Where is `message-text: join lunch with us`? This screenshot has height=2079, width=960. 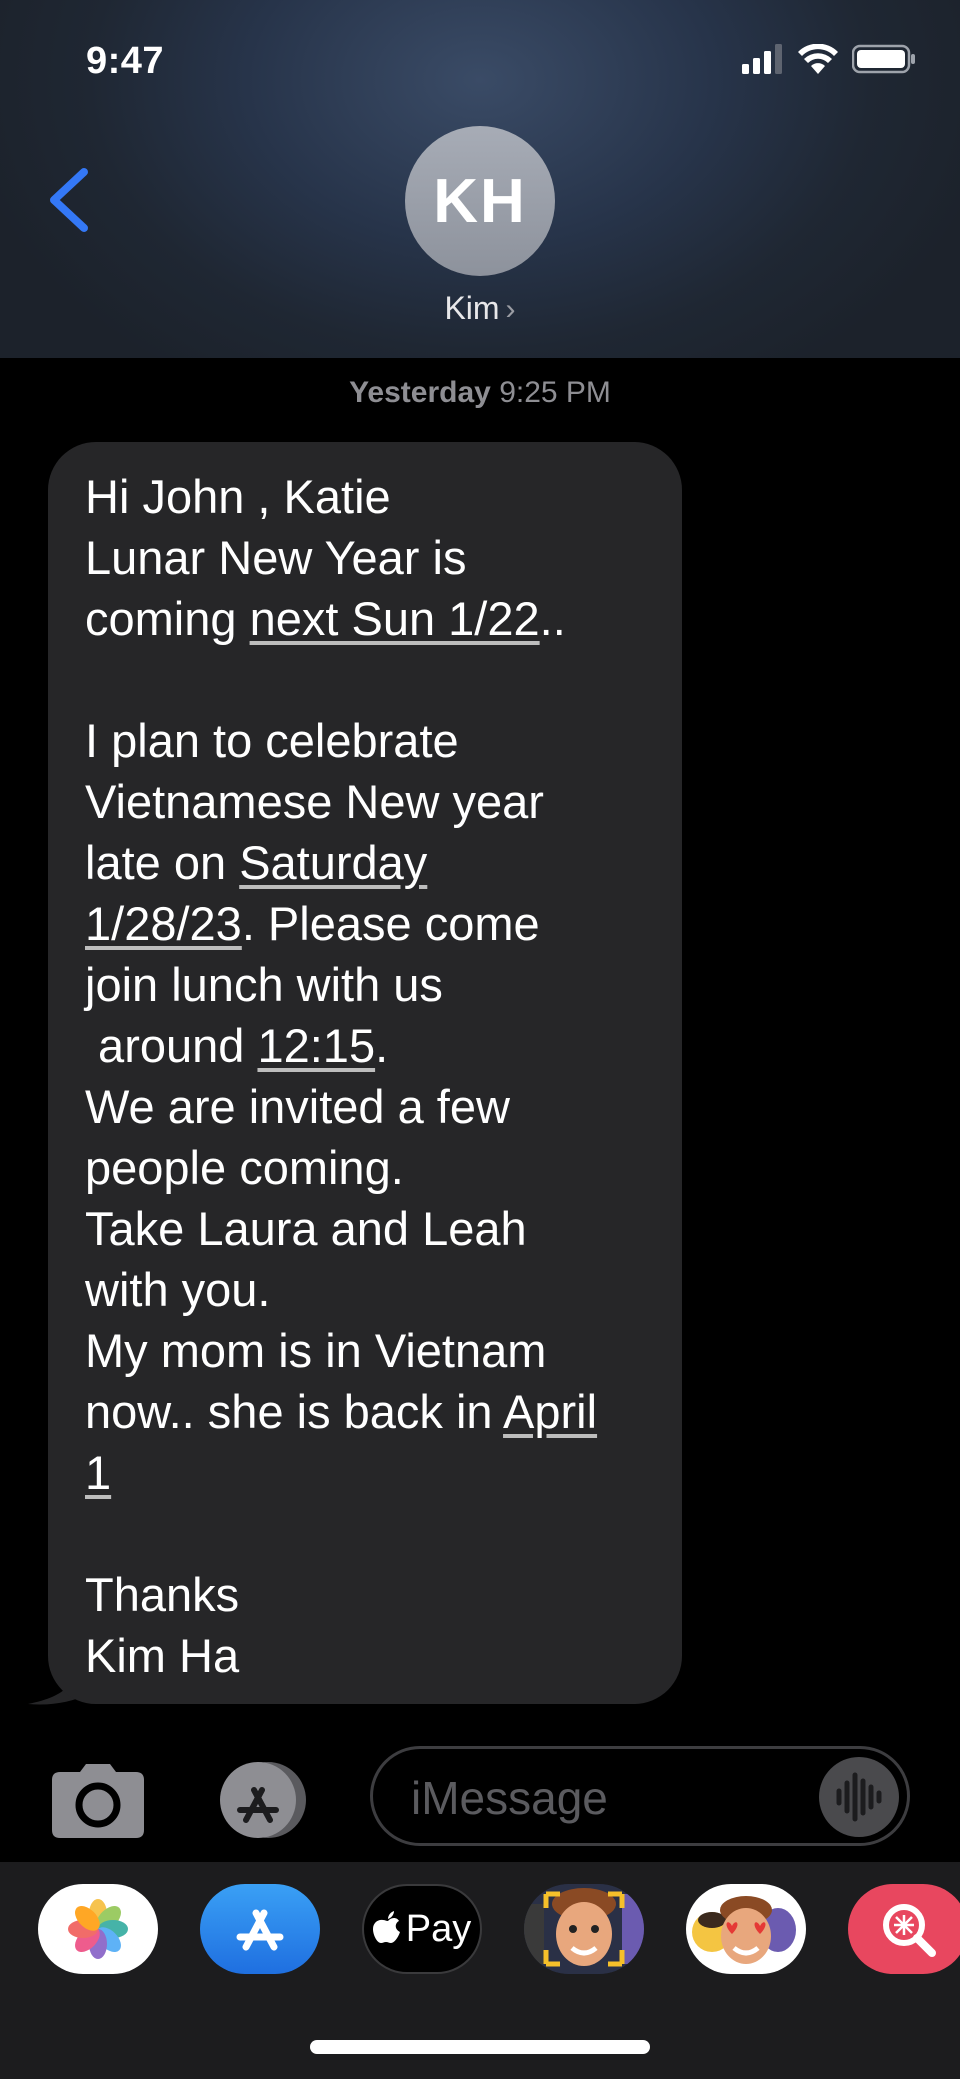
message-text: join lunch with us is located at coordinates (264, 984).